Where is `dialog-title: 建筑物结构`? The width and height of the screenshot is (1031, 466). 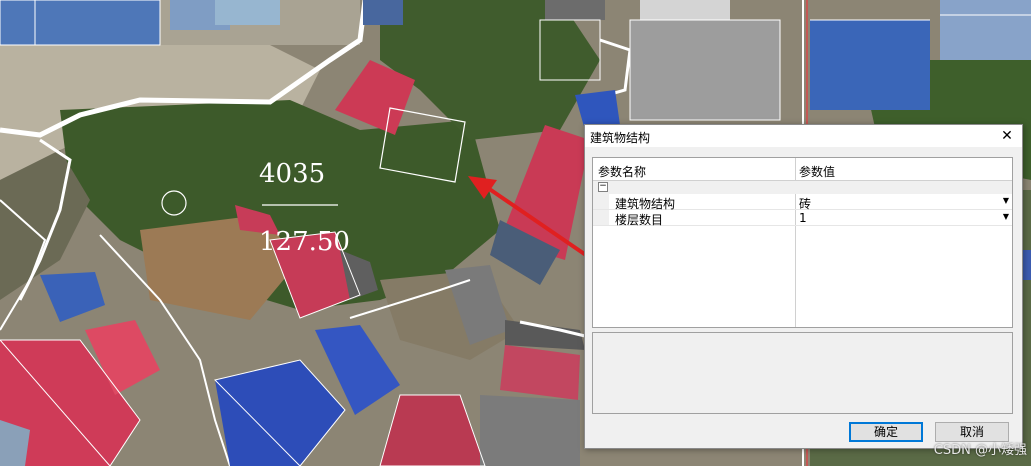
dialog-title: 建筑物结构 is located at coordinates (620, 138).